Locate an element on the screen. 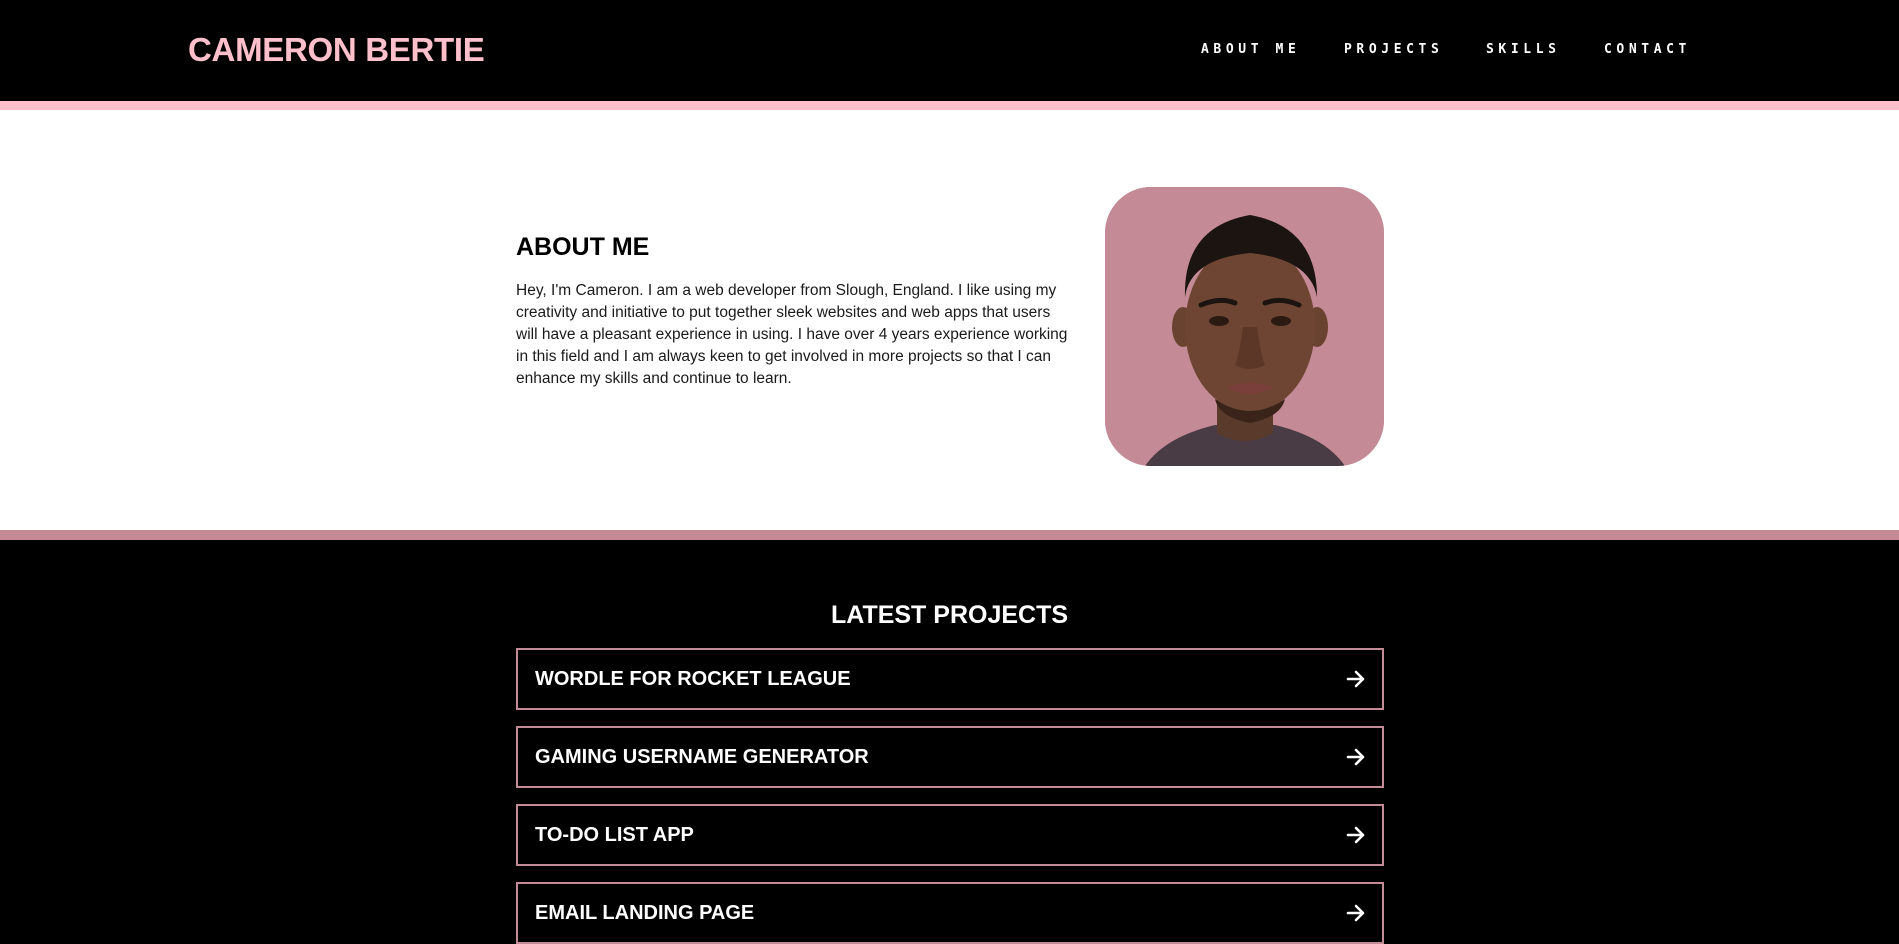  nav-link-skills: SKILLS is located at coordinates (1523, 50).